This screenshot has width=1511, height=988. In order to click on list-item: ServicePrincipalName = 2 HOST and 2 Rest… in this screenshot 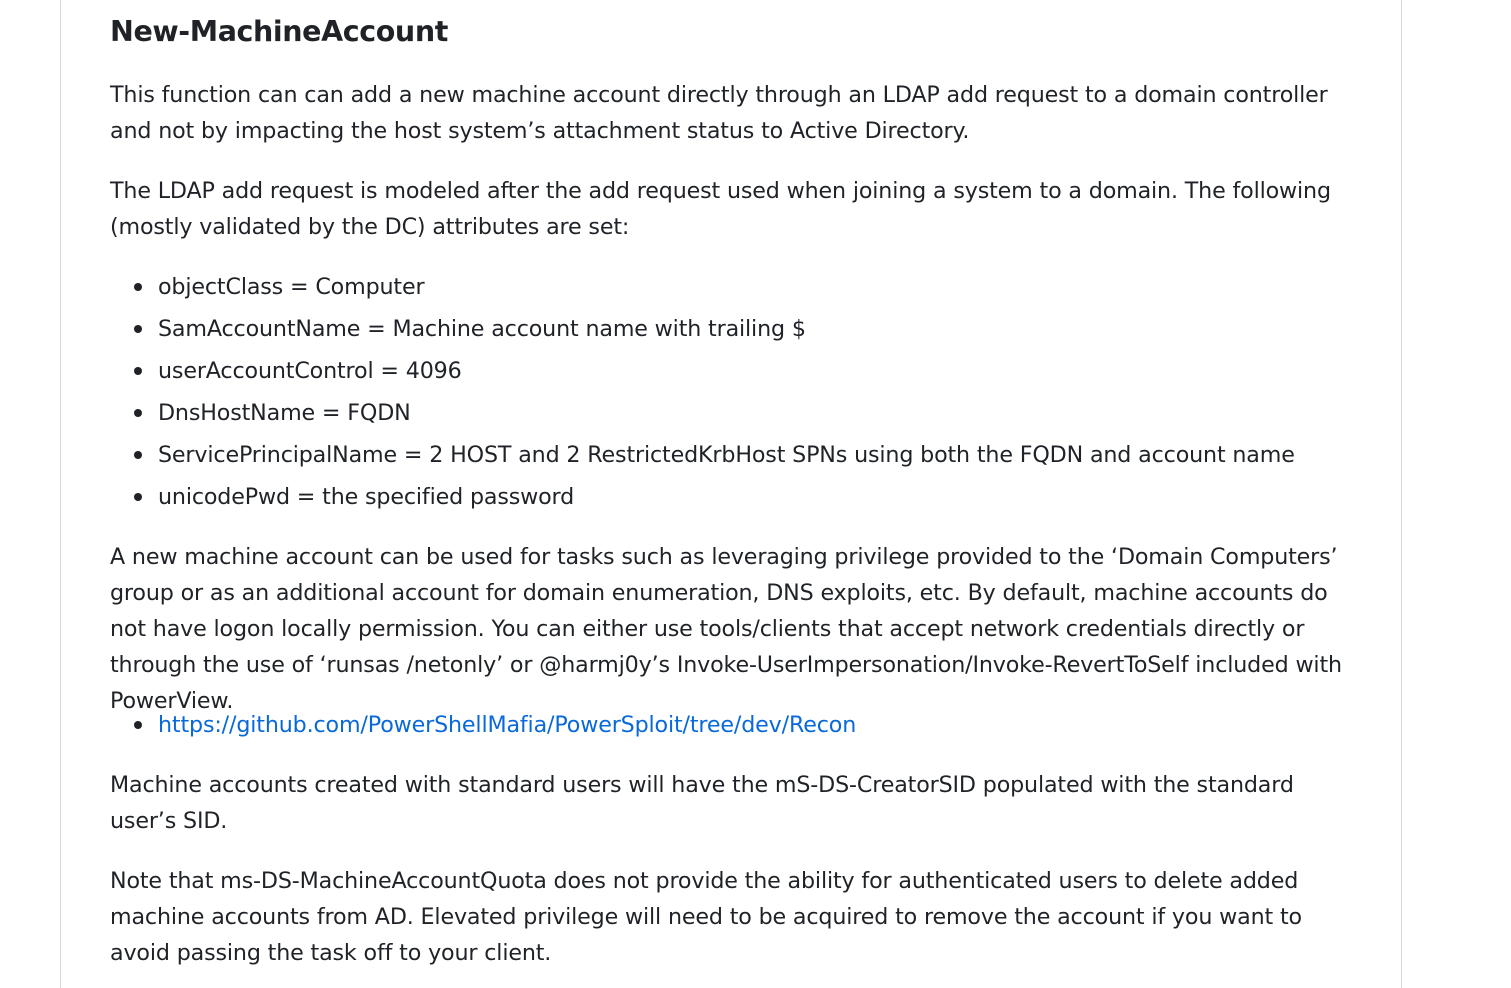, I will do `click(714, 455)`.